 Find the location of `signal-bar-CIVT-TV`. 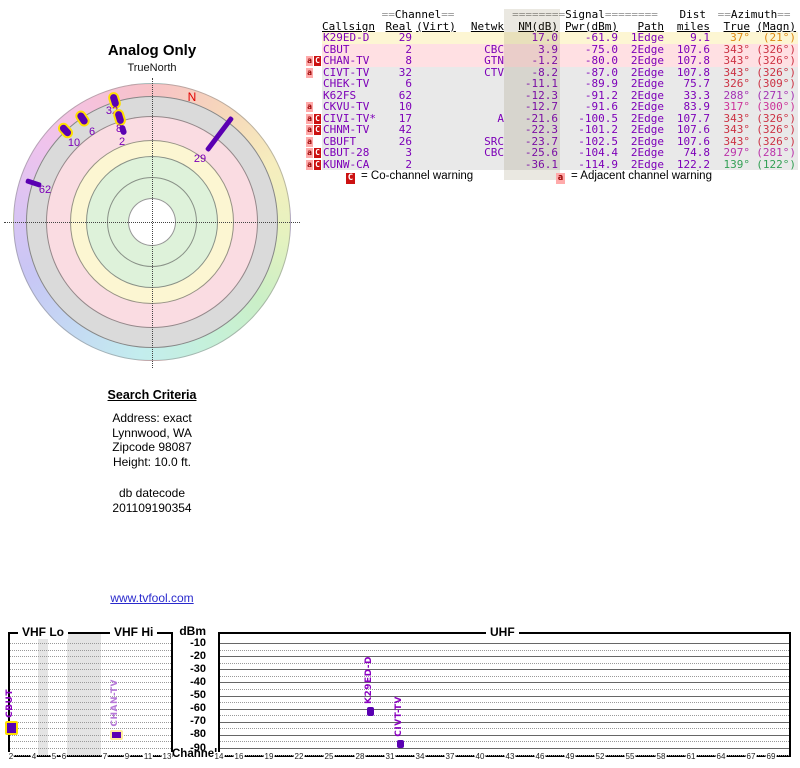

signal-bar-CIVT-TV is located at coordinates (400, 744).